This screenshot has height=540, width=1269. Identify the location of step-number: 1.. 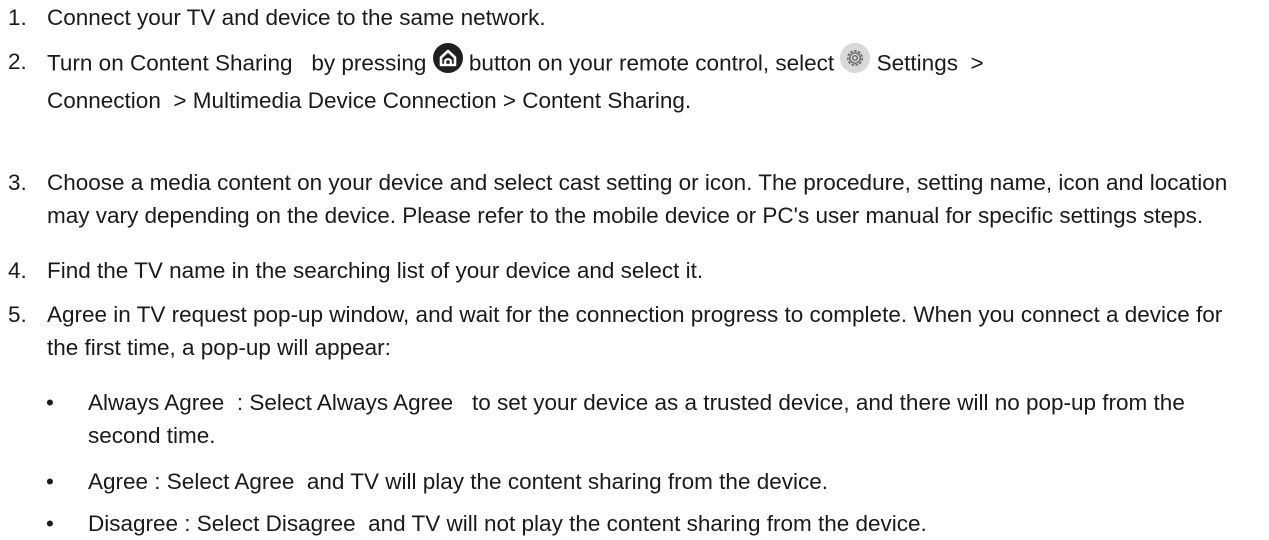
(17, 17).